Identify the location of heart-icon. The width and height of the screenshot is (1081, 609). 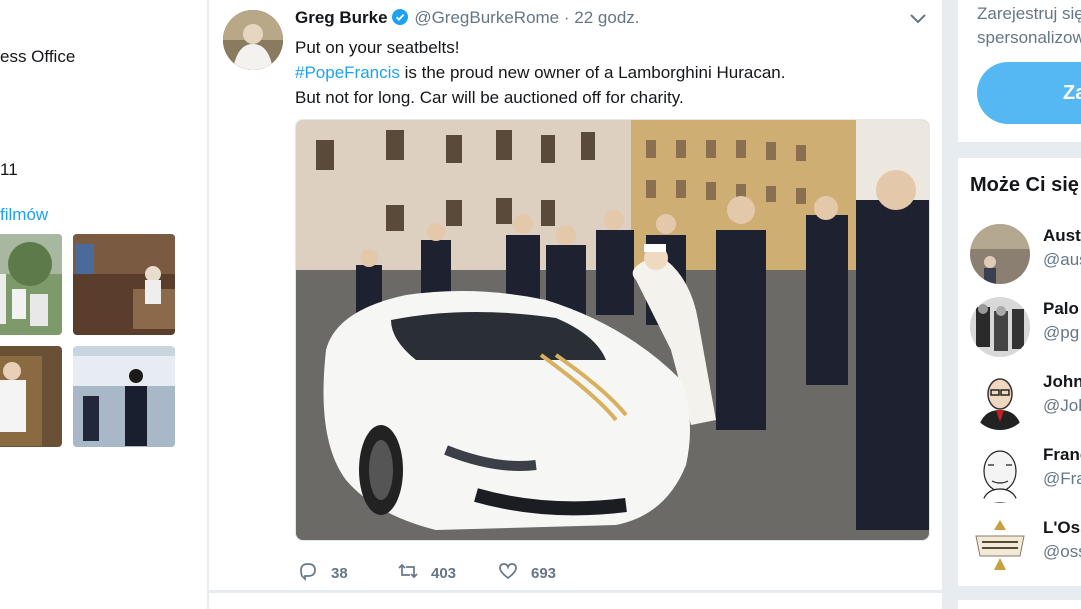
(508, 573).